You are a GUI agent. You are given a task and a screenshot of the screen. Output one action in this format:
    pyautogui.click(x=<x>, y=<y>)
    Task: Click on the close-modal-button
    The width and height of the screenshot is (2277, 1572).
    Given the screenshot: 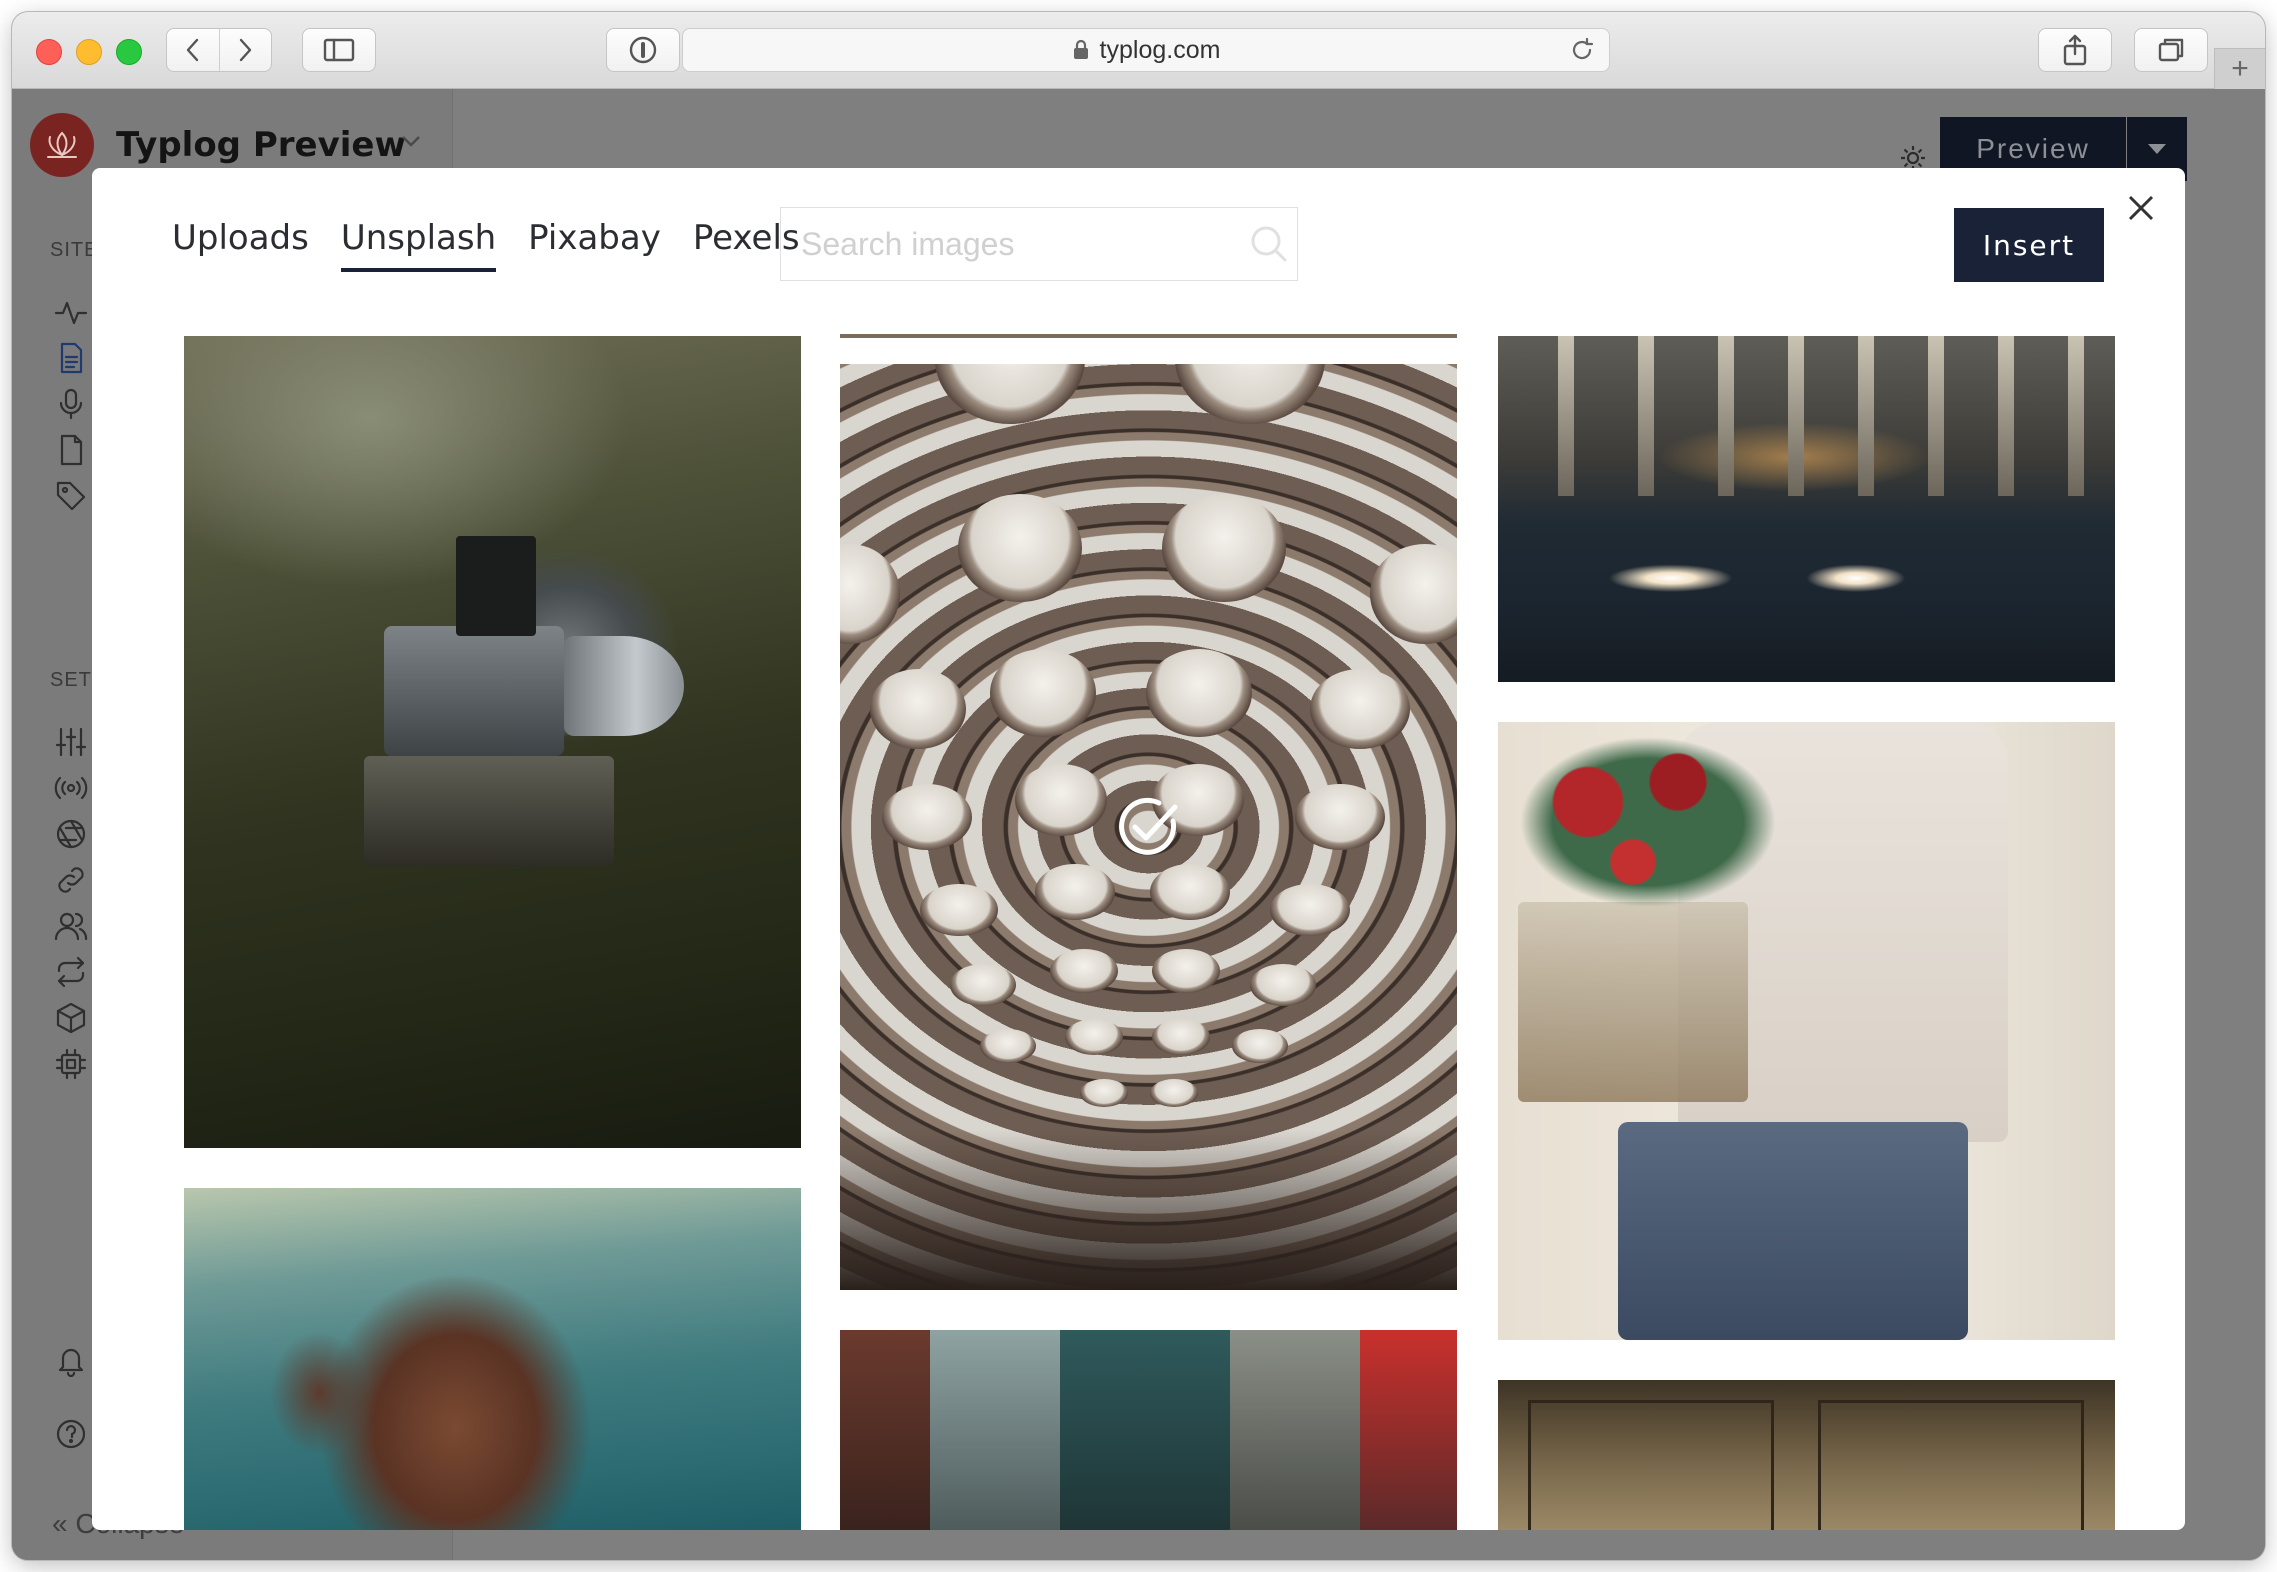 What is the action you would take?
    pyautogui.click(x=2141, y=208)
    